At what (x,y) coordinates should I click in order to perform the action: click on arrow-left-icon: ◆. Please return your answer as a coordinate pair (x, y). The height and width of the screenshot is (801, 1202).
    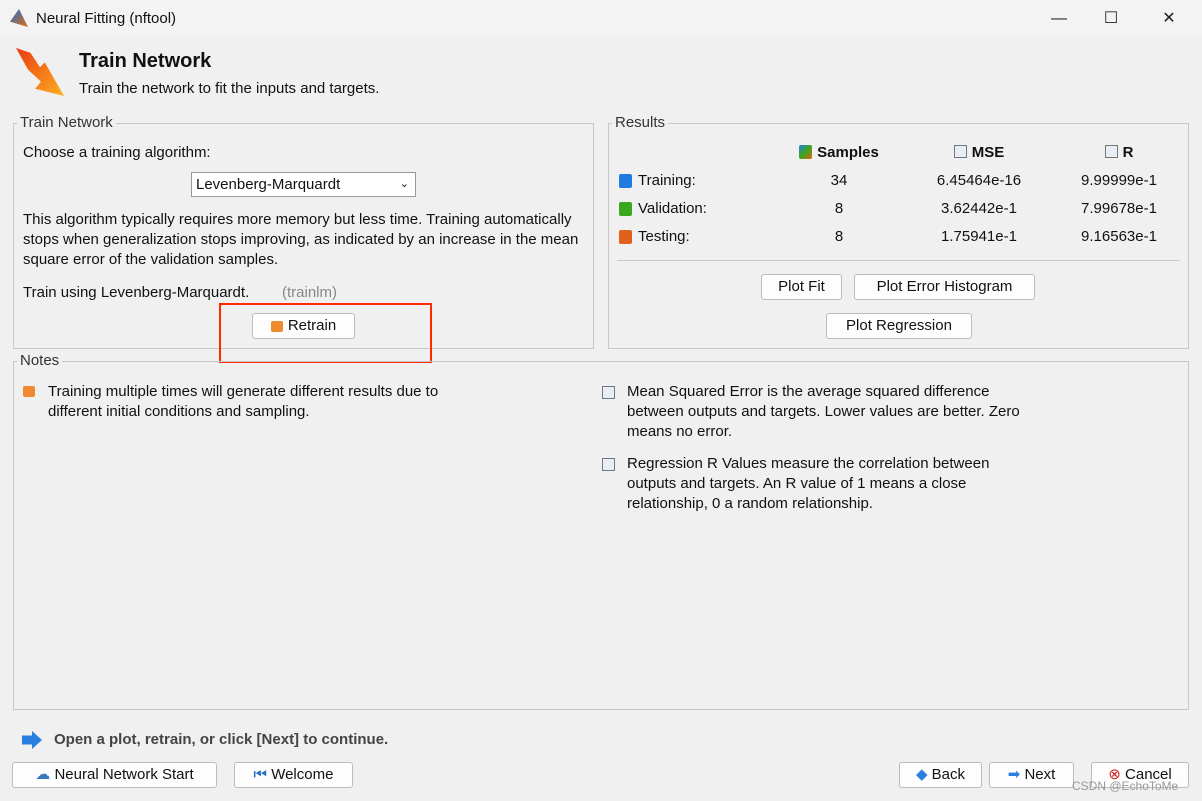
    Looking at the image, I should click on (923, 774).